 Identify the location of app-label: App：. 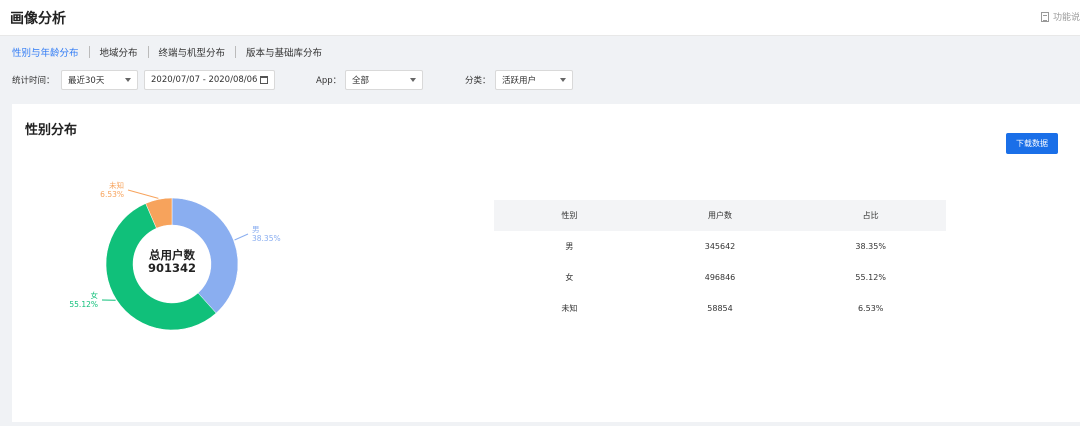
(329, 81).